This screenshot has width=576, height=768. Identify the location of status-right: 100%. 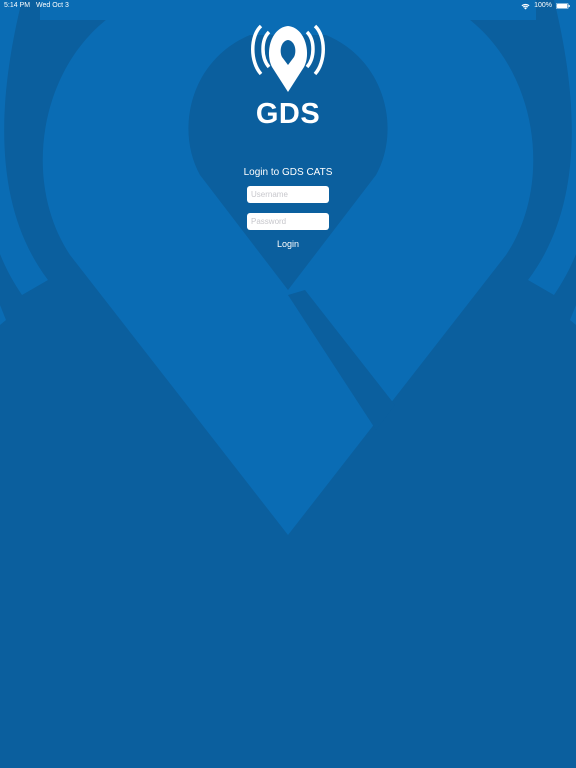
(545, 6).